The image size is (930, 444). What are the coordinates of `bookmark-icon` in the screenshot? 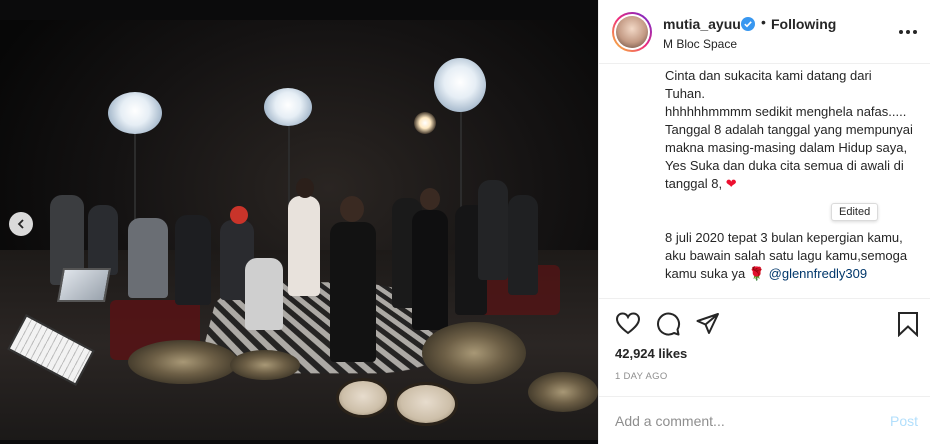 It's located at (908, 324).